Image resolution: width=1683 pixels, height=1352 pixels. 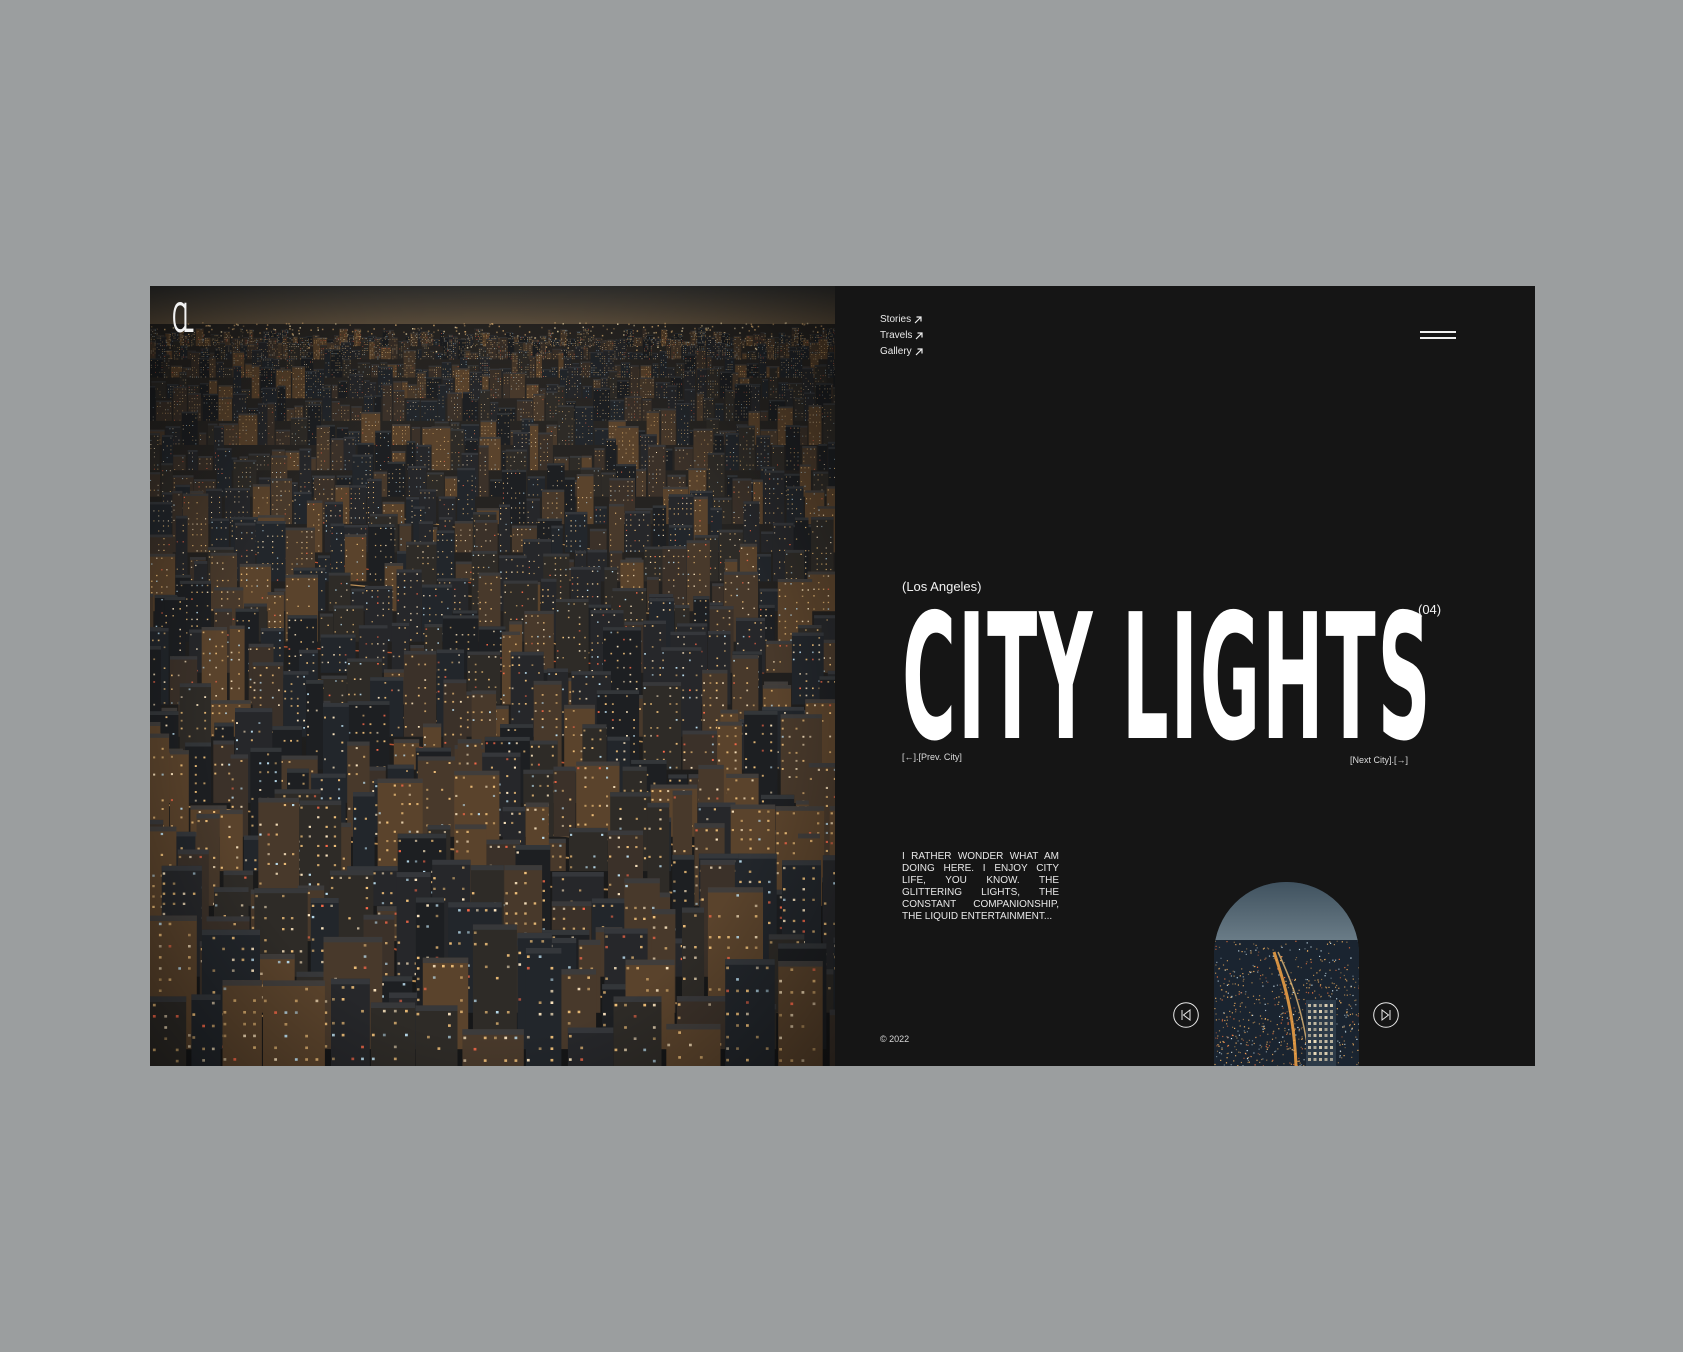 I want to click on nav-item-gallery: Gallery, so click(x=901, y=351).